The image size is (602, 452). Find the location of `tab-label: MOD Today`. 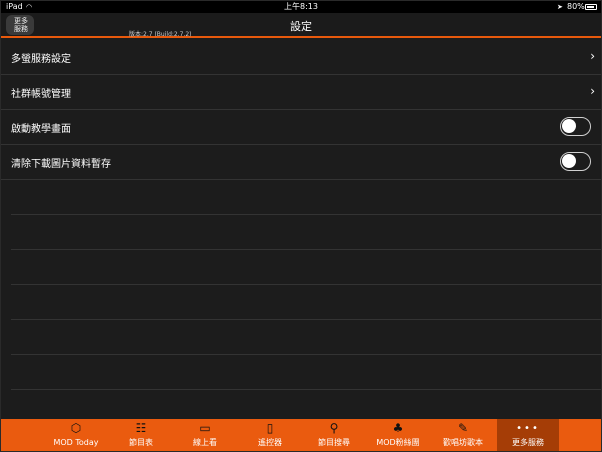

tab-label: MOD Today is located at coordinates (76, 442).